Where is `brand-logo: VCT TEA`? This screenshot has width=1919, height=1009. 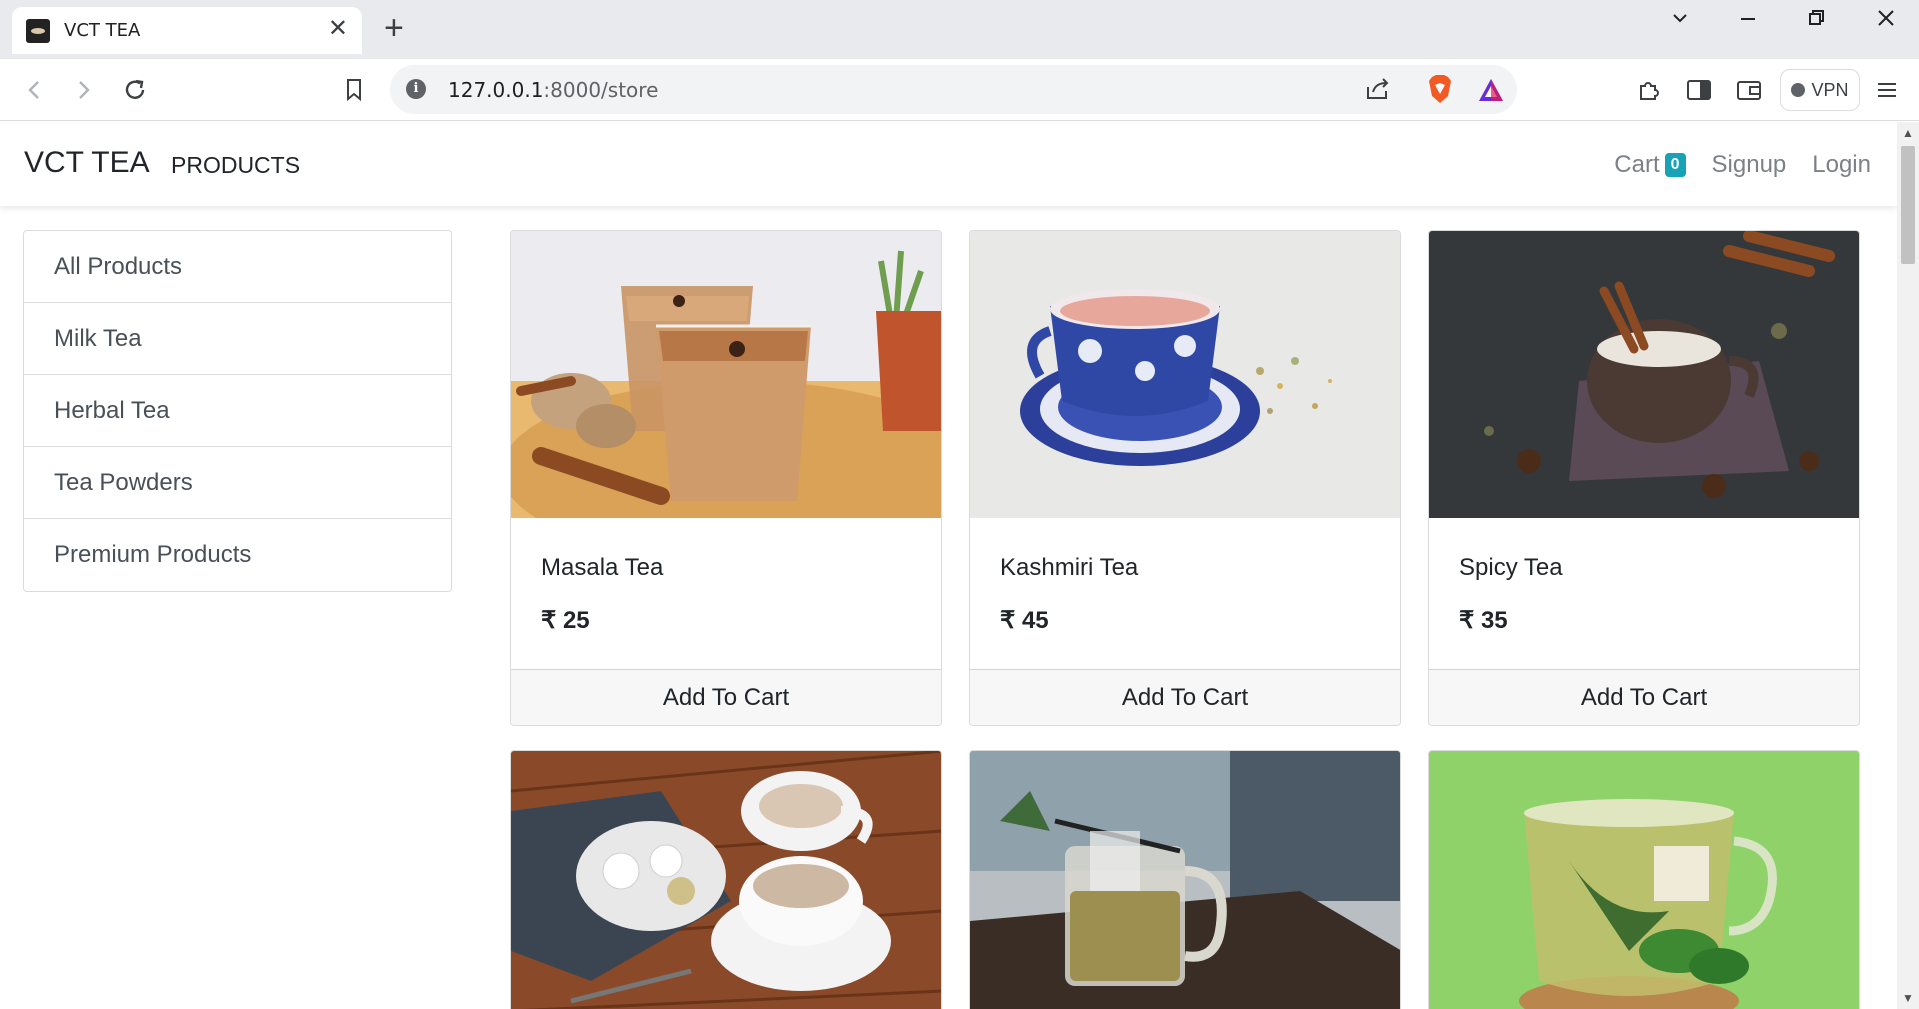 brand-logo: VCT TEA is located at coordinates (87, 163).